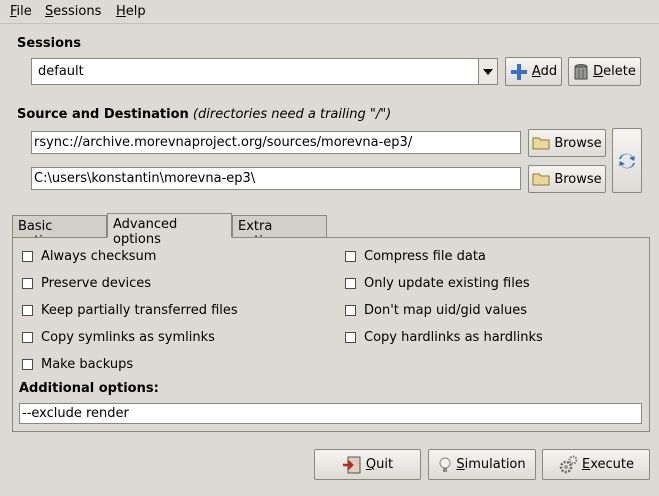  What do you see at coordinates (482, 464) in the screenshot?
I see `simulation-button: Simulation` at bounding box center [482, 464].